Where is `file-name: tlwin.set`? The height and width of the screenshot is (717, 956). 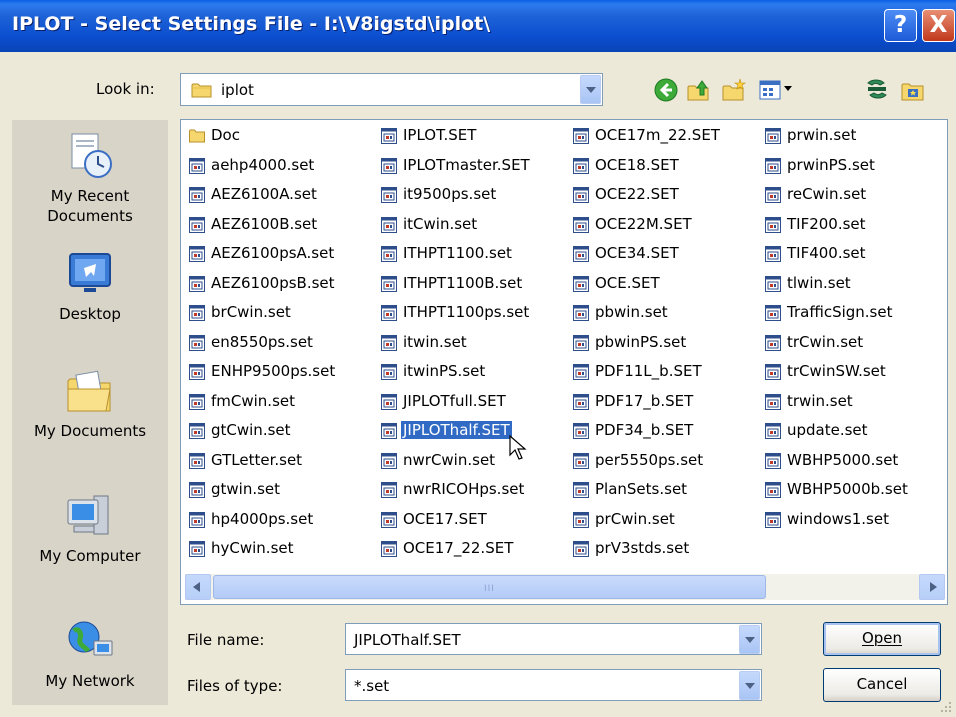
file-name: tlwin.set is located at coordinates (819, 282).